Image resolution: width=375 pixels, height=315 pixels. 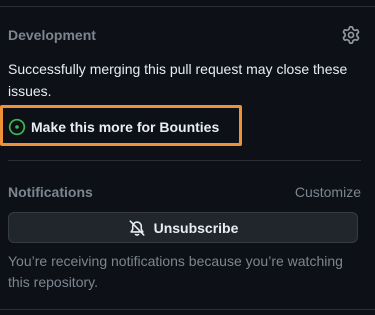 I want to click on unsubscribe-label: Unsubscribe, so click(x=196, y=227).